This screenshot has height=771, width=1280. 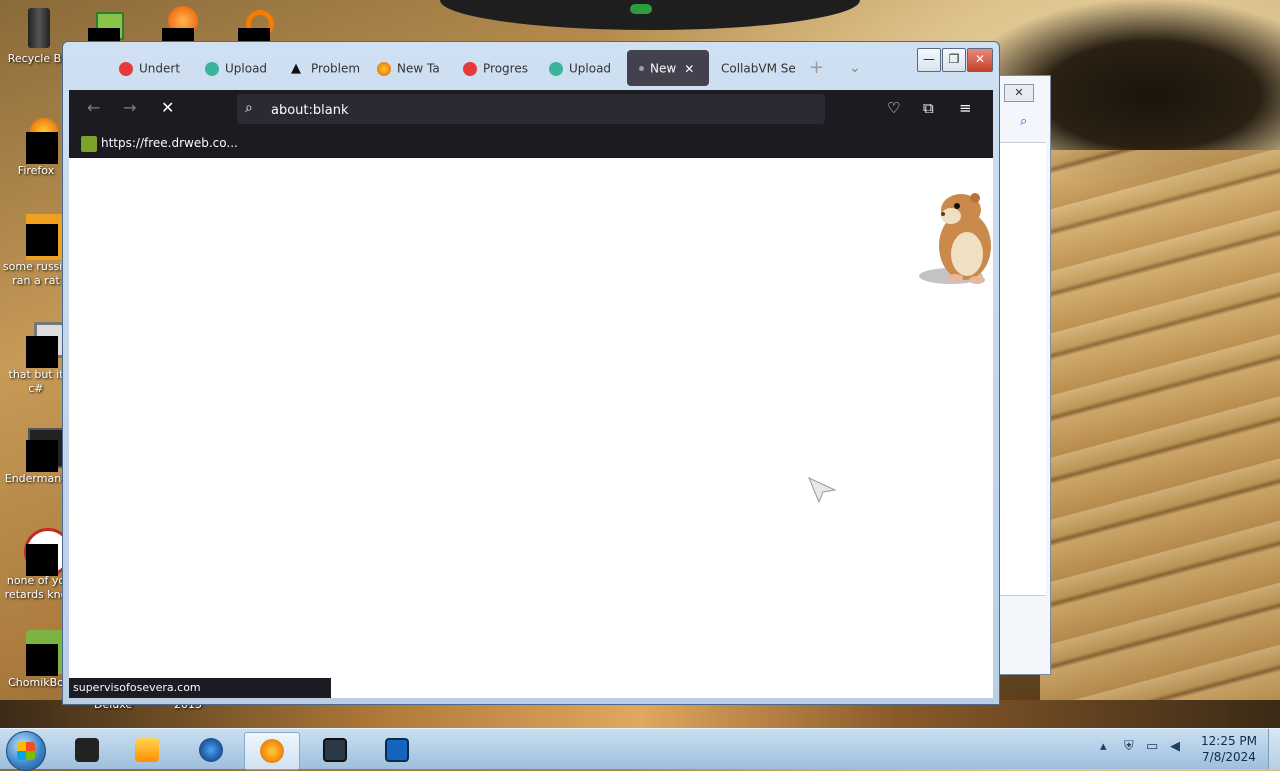 I want to click on maximize-button: ❐, so click(x=954, y=60).